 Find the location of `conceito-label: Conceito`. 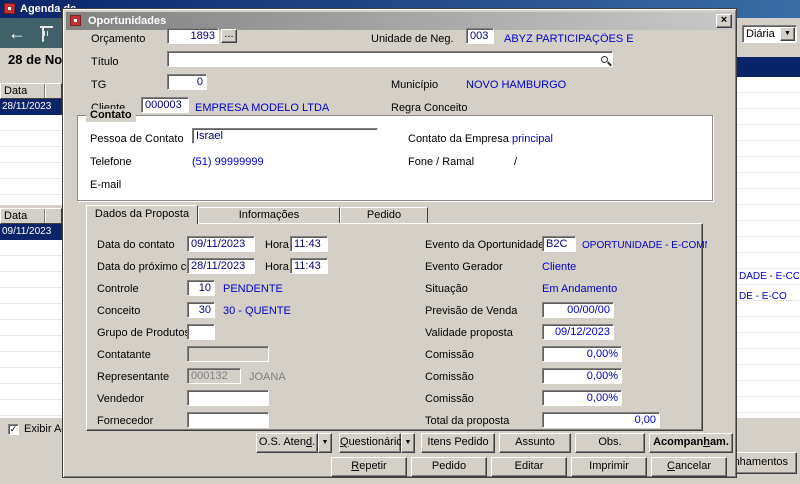

conceito-label: Conceito is located at coordinates (119, 311).